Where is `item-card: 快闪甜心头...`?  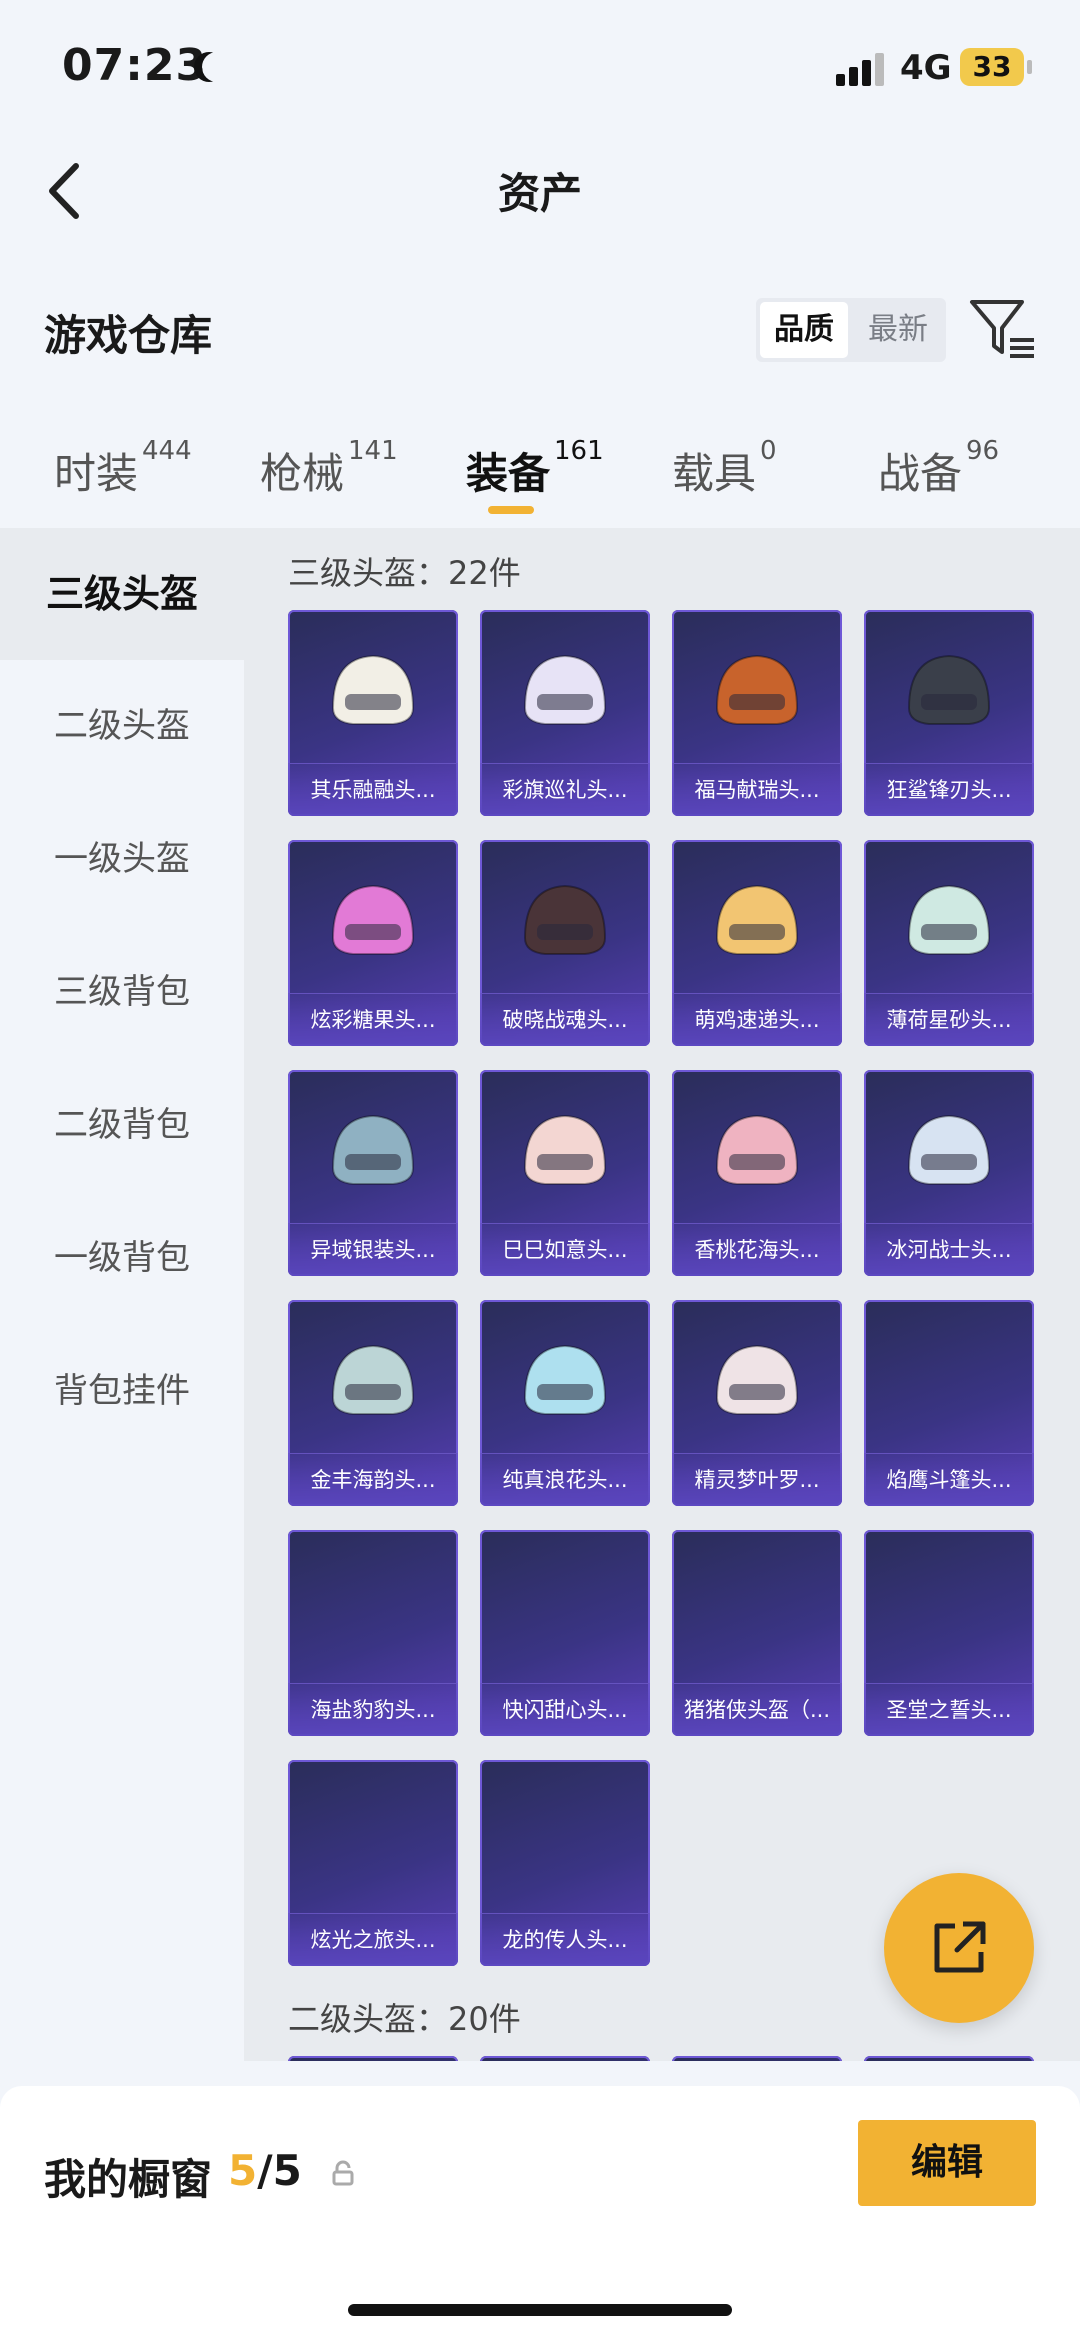 item-card: 快闪甜心头... is located at coordinates (565, 1633).